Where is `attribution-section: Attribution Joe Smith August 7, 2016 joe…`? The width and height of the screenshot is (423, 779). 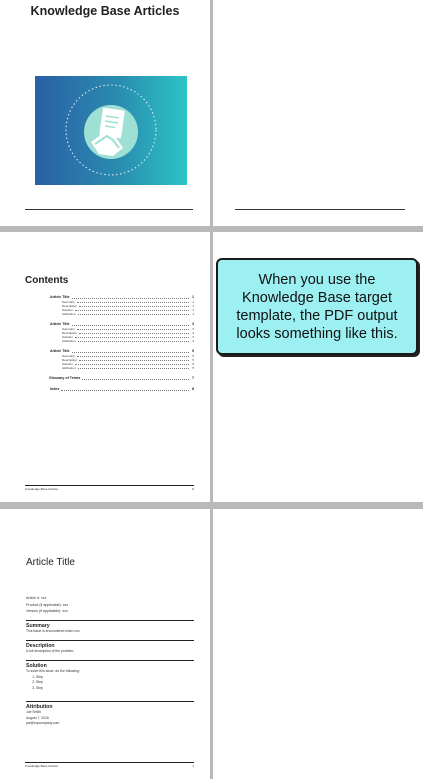 attribution-section: Attribution Joe Smith August 7, 2016 joe… is located at coordinates (110, 714).